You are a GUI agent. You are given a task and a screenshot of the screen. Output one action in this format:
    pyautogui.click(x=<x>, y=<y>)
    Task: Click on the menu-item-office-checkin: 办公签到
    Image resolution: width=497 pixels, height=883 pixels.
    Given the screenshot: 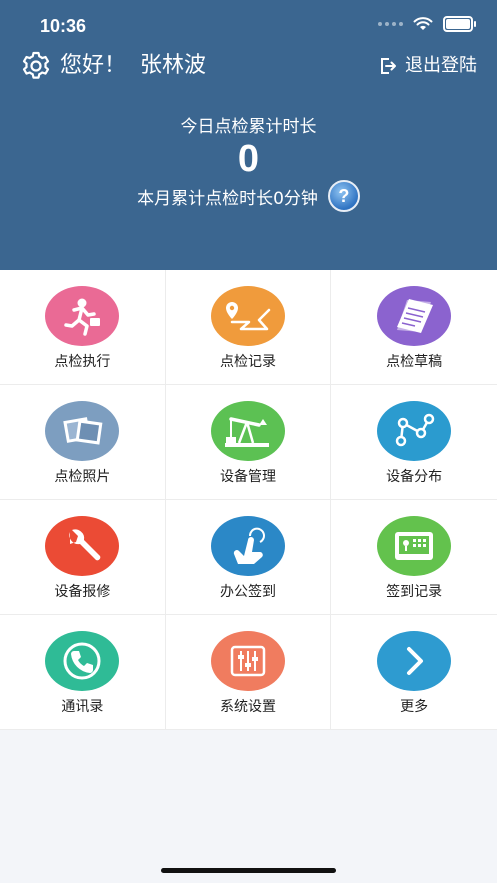 What is the action you would take?
    pyautogui.click(x=248, y=557)
    